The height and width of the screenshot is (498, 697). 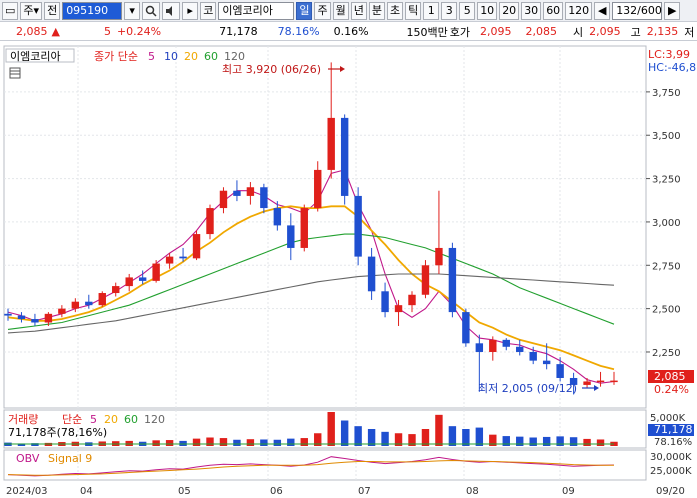 I want to click on period-tick: 틱, so click(x=413, y=10).